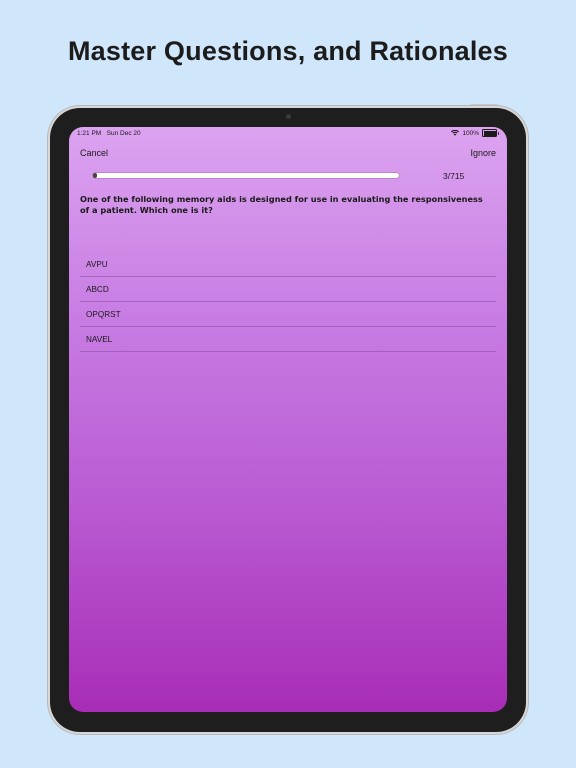 This screenshot has width=576, height=768. What do you see at coordinates (287, 51) in the screenshot?
I see `page-headline: Master Questions, and Rationales` at bounding box center [287, 51].